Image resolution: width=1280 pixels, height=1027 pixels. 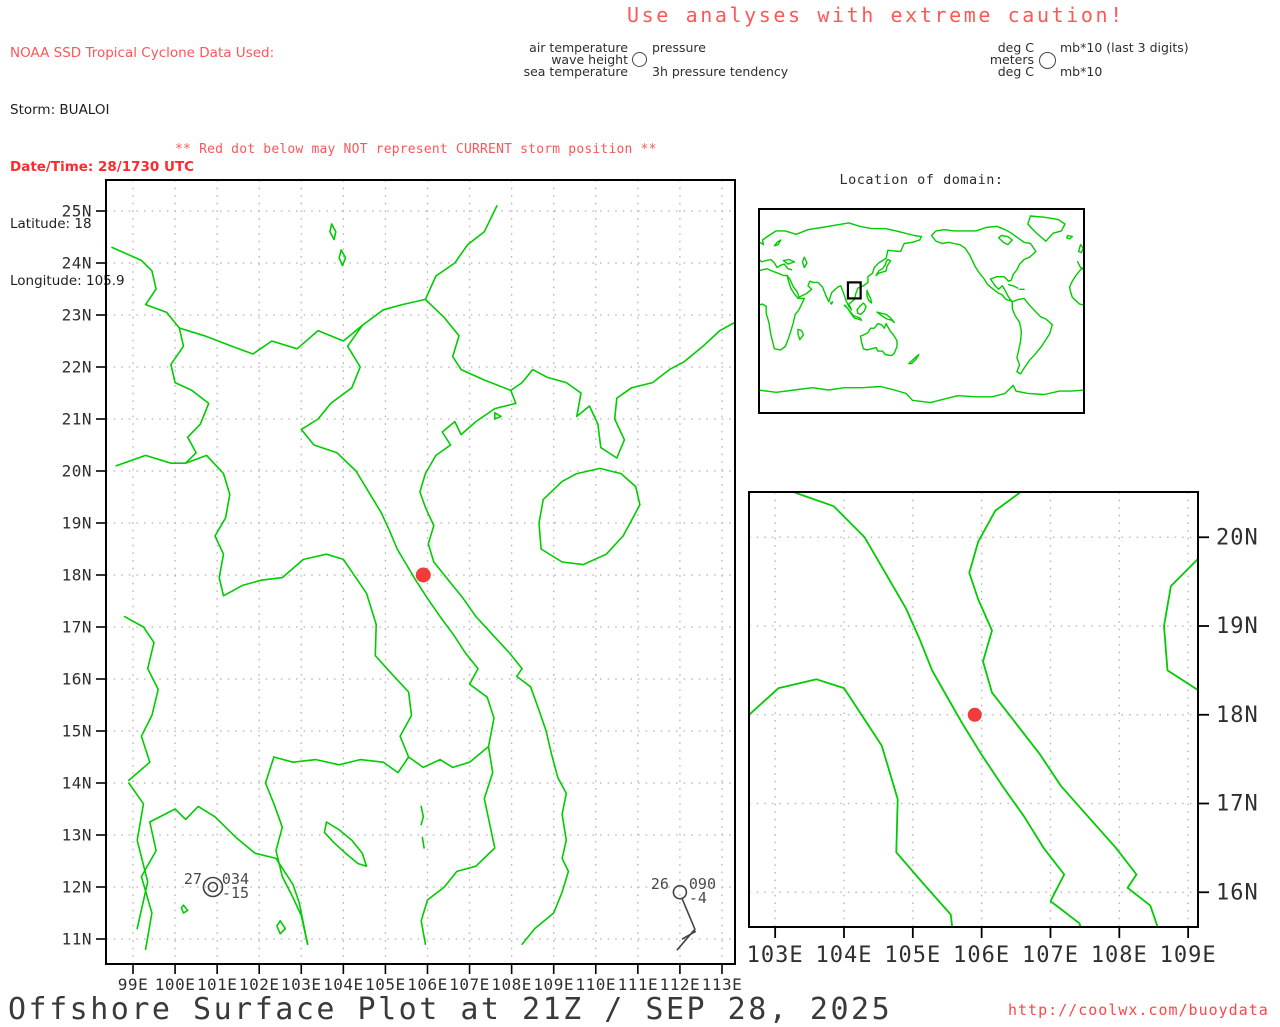 I want to click on lon-tick-label: 109E, so click(x=1188, y=955).